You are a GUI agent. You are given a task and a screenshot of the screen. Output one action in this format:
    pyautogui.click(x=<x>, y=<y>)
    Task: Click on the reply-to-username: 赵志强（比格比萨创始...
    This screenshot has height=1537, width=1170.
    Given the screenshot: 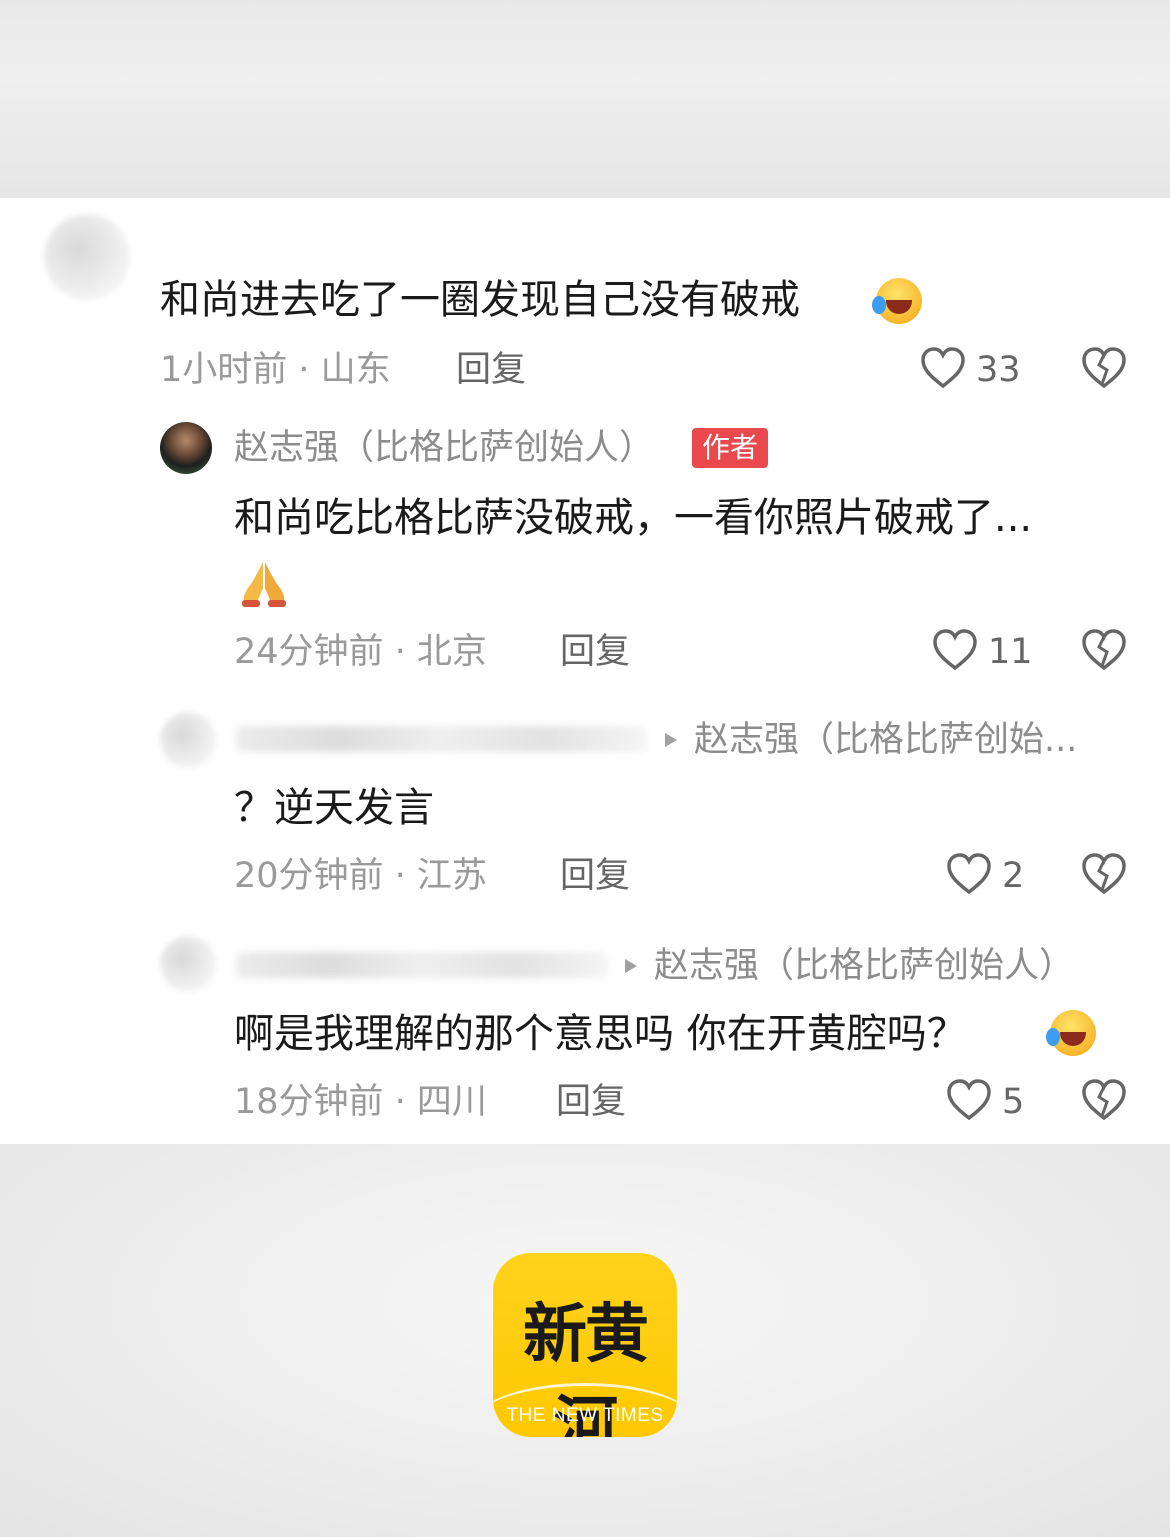 What is the action you would take?
    pyautogui.click(x=885, y=740)
    